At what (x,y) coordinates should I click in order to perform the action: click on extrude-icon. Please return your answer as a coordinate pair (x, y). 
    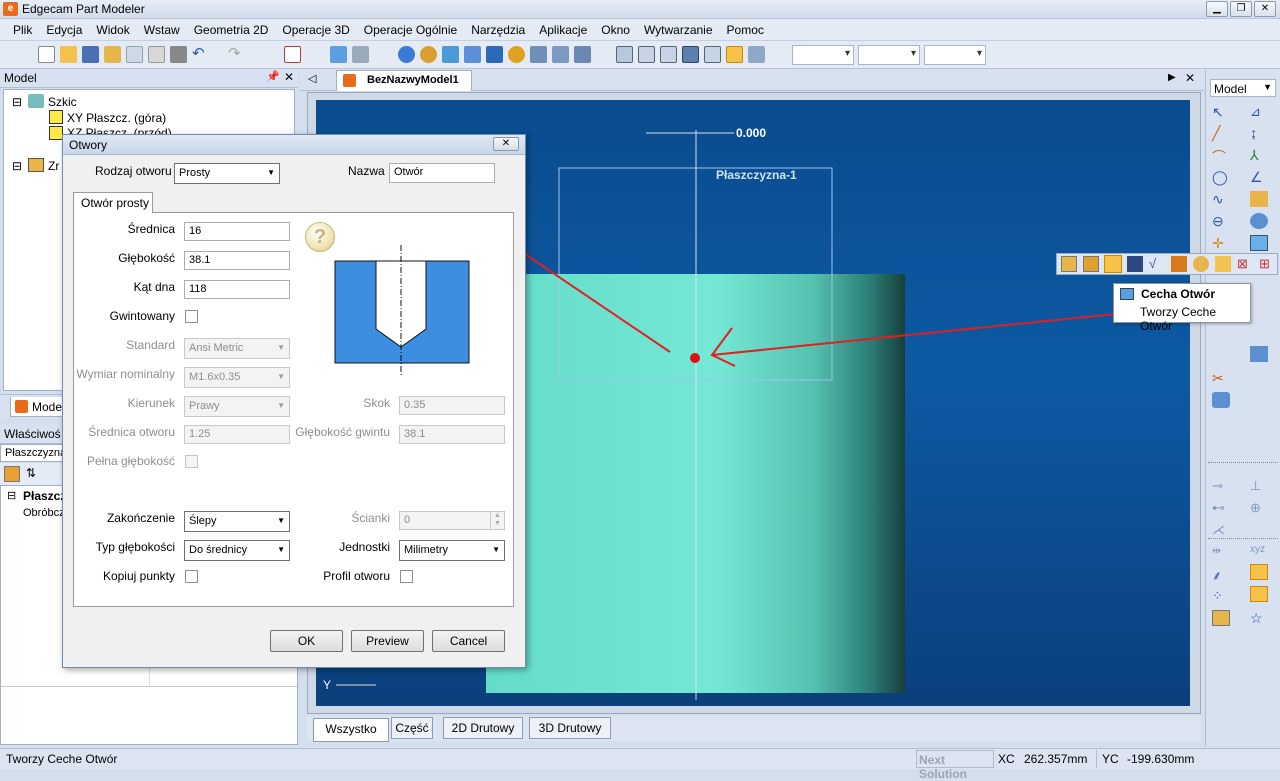
    Looking at the image, I should click on (1259, 199).